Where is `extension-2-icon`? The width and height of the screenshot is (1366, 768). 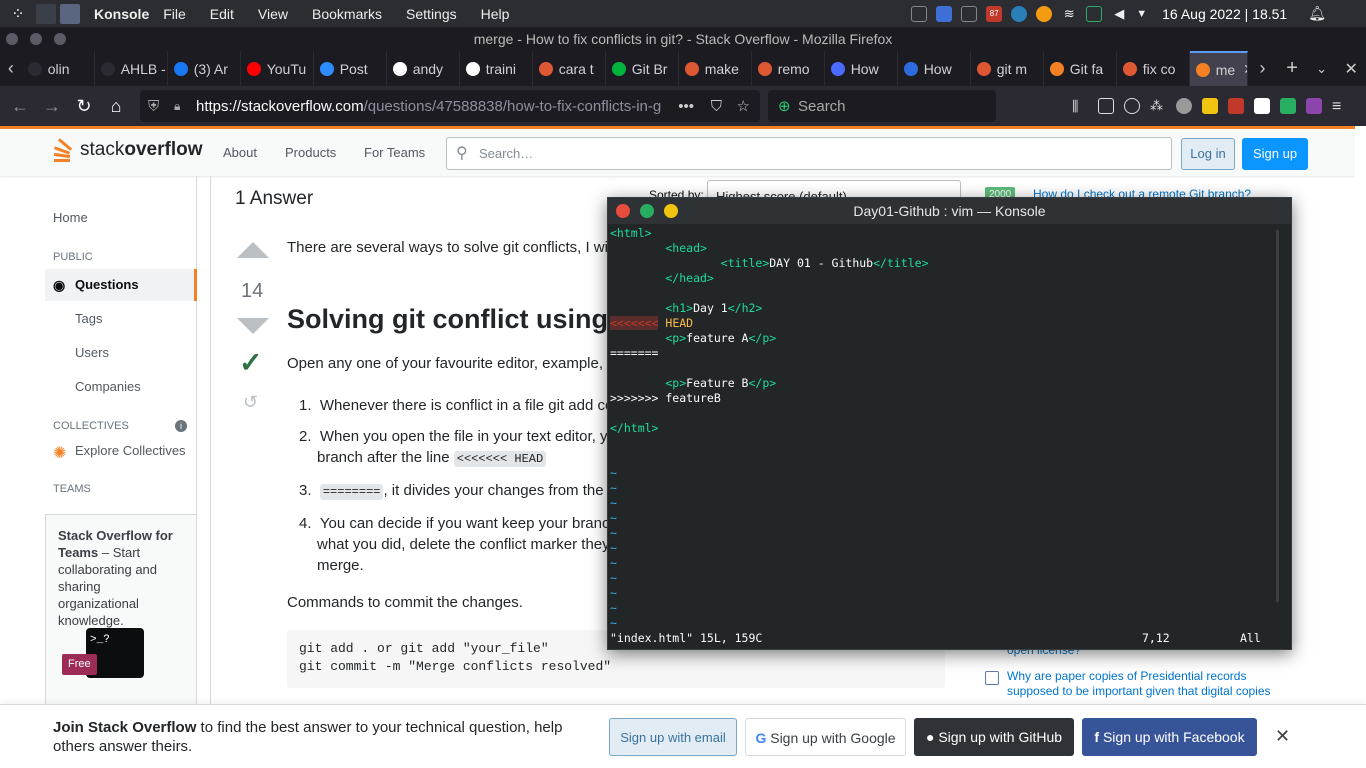
extension-2-icon is located at coordinates (1210, 106).